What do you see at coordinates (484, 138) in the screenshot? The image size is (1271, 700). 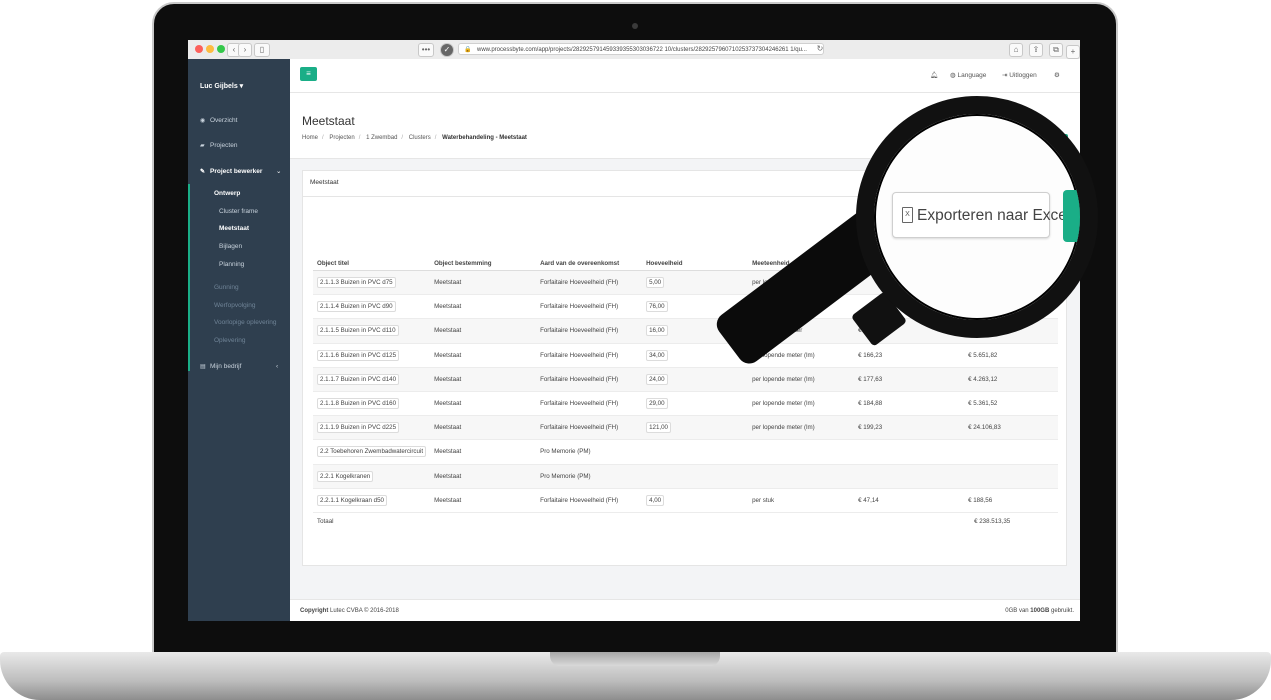 I see `breadcrumb-current: Waterbehandeling - Meetstaat` at bounding box center [484, 138].